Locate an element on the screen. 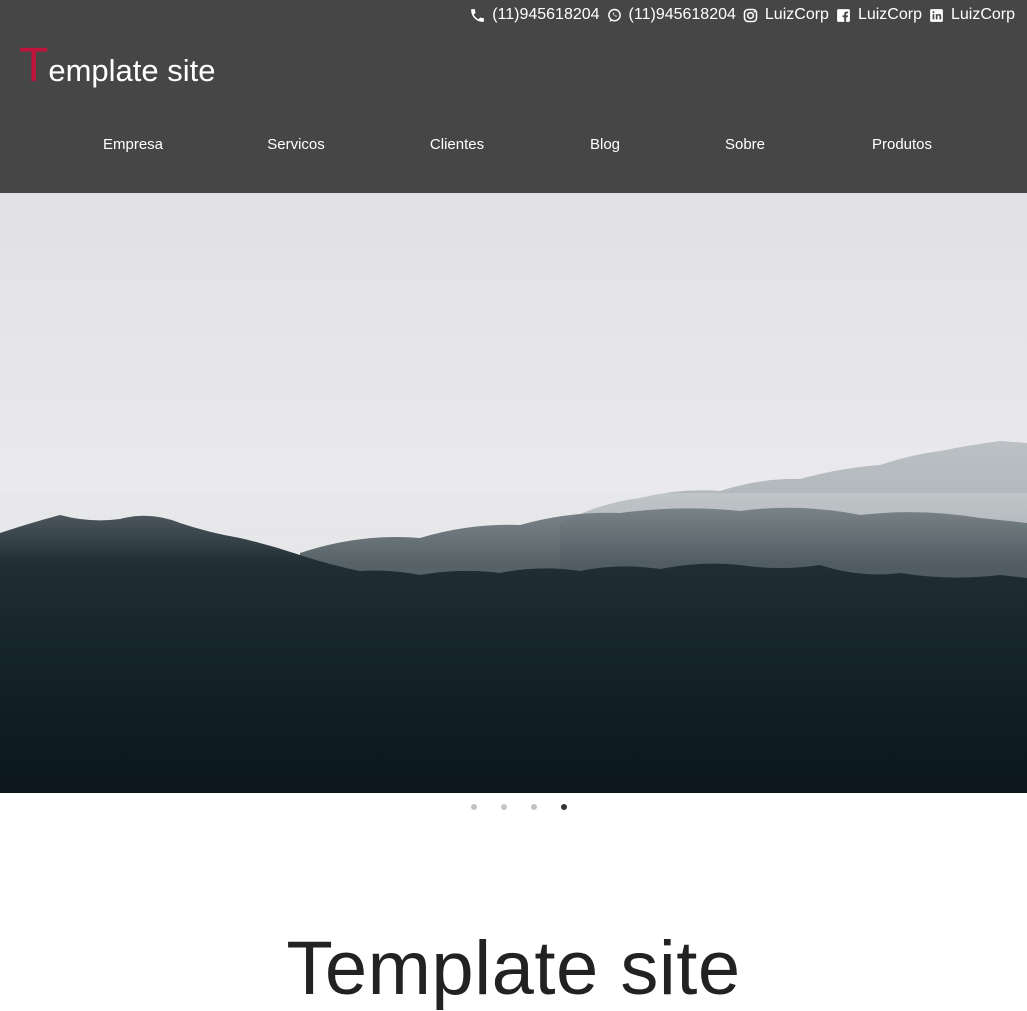 Image resolution: width=1027 pixels, height=1011 pixels. nav-item-blog: Blog is located at coordinates (605, 144).